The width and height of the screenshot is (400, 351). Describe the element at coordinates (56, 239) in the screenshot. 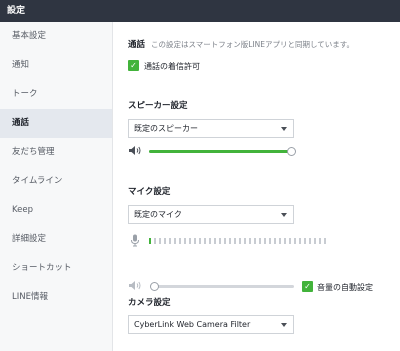

I see `sidebar-item-advanced: 詳細設定` at that location.